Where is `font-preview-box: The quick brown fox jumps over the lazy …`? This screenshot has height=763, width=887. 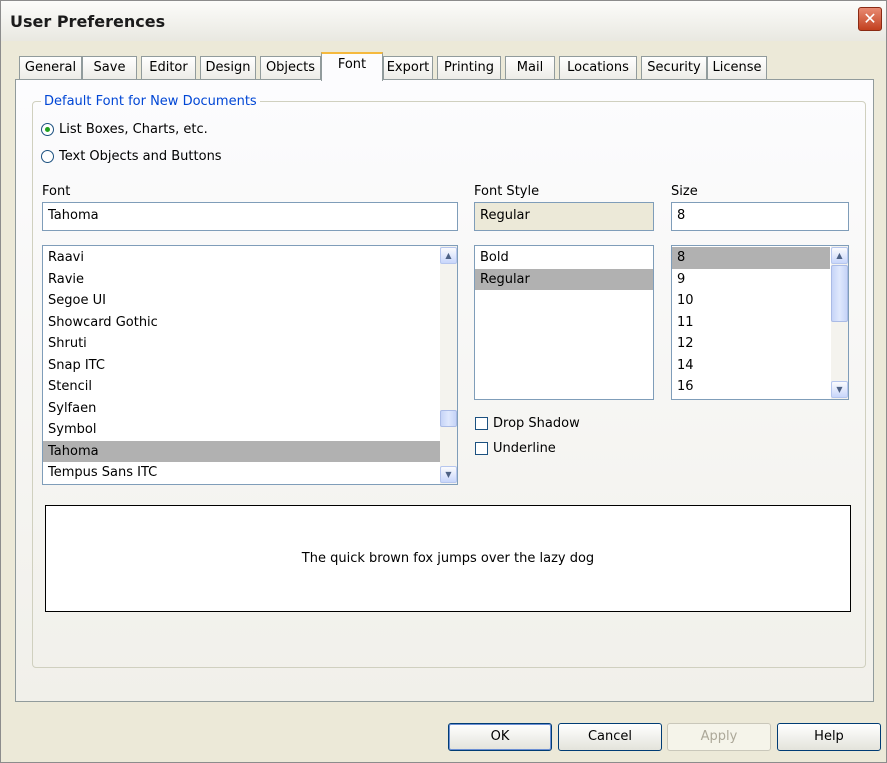 font-preview-box: The quick brown fox jumps over the lazy … is located at coordinates (448, 558).